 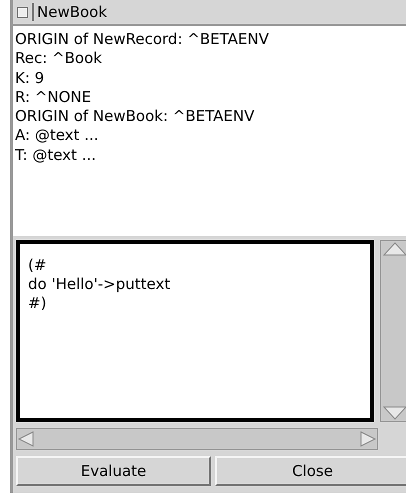 I want to click on code-line: #), so click(x=37, y=303).